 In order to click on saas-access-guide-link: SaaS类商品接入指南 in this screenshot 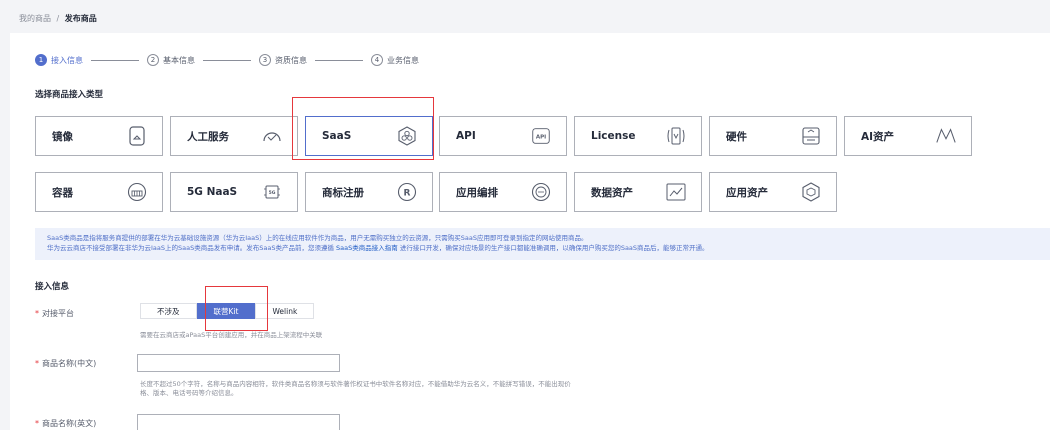, I will do `click(367, 248)`.